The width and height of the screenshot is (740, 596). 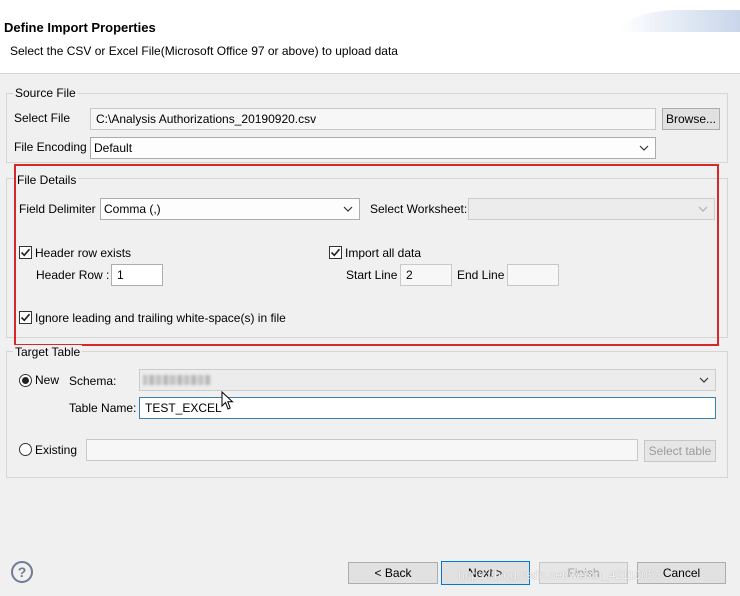 What do you see at coordinates (42, 118) in the screenshot?
I see `select-file-label: Select File` at bounding box center [42, 118].